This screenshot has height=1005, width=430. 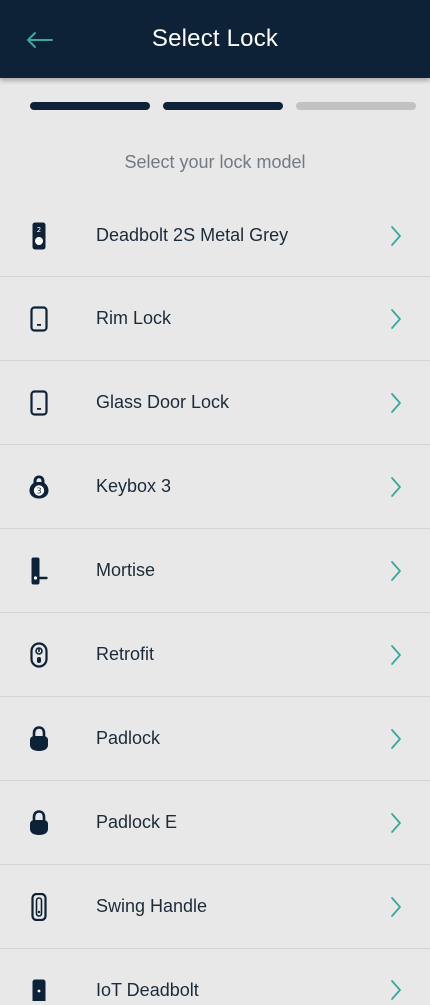 I want to click on page-title: Select Lock, so click(x=215, y=38).